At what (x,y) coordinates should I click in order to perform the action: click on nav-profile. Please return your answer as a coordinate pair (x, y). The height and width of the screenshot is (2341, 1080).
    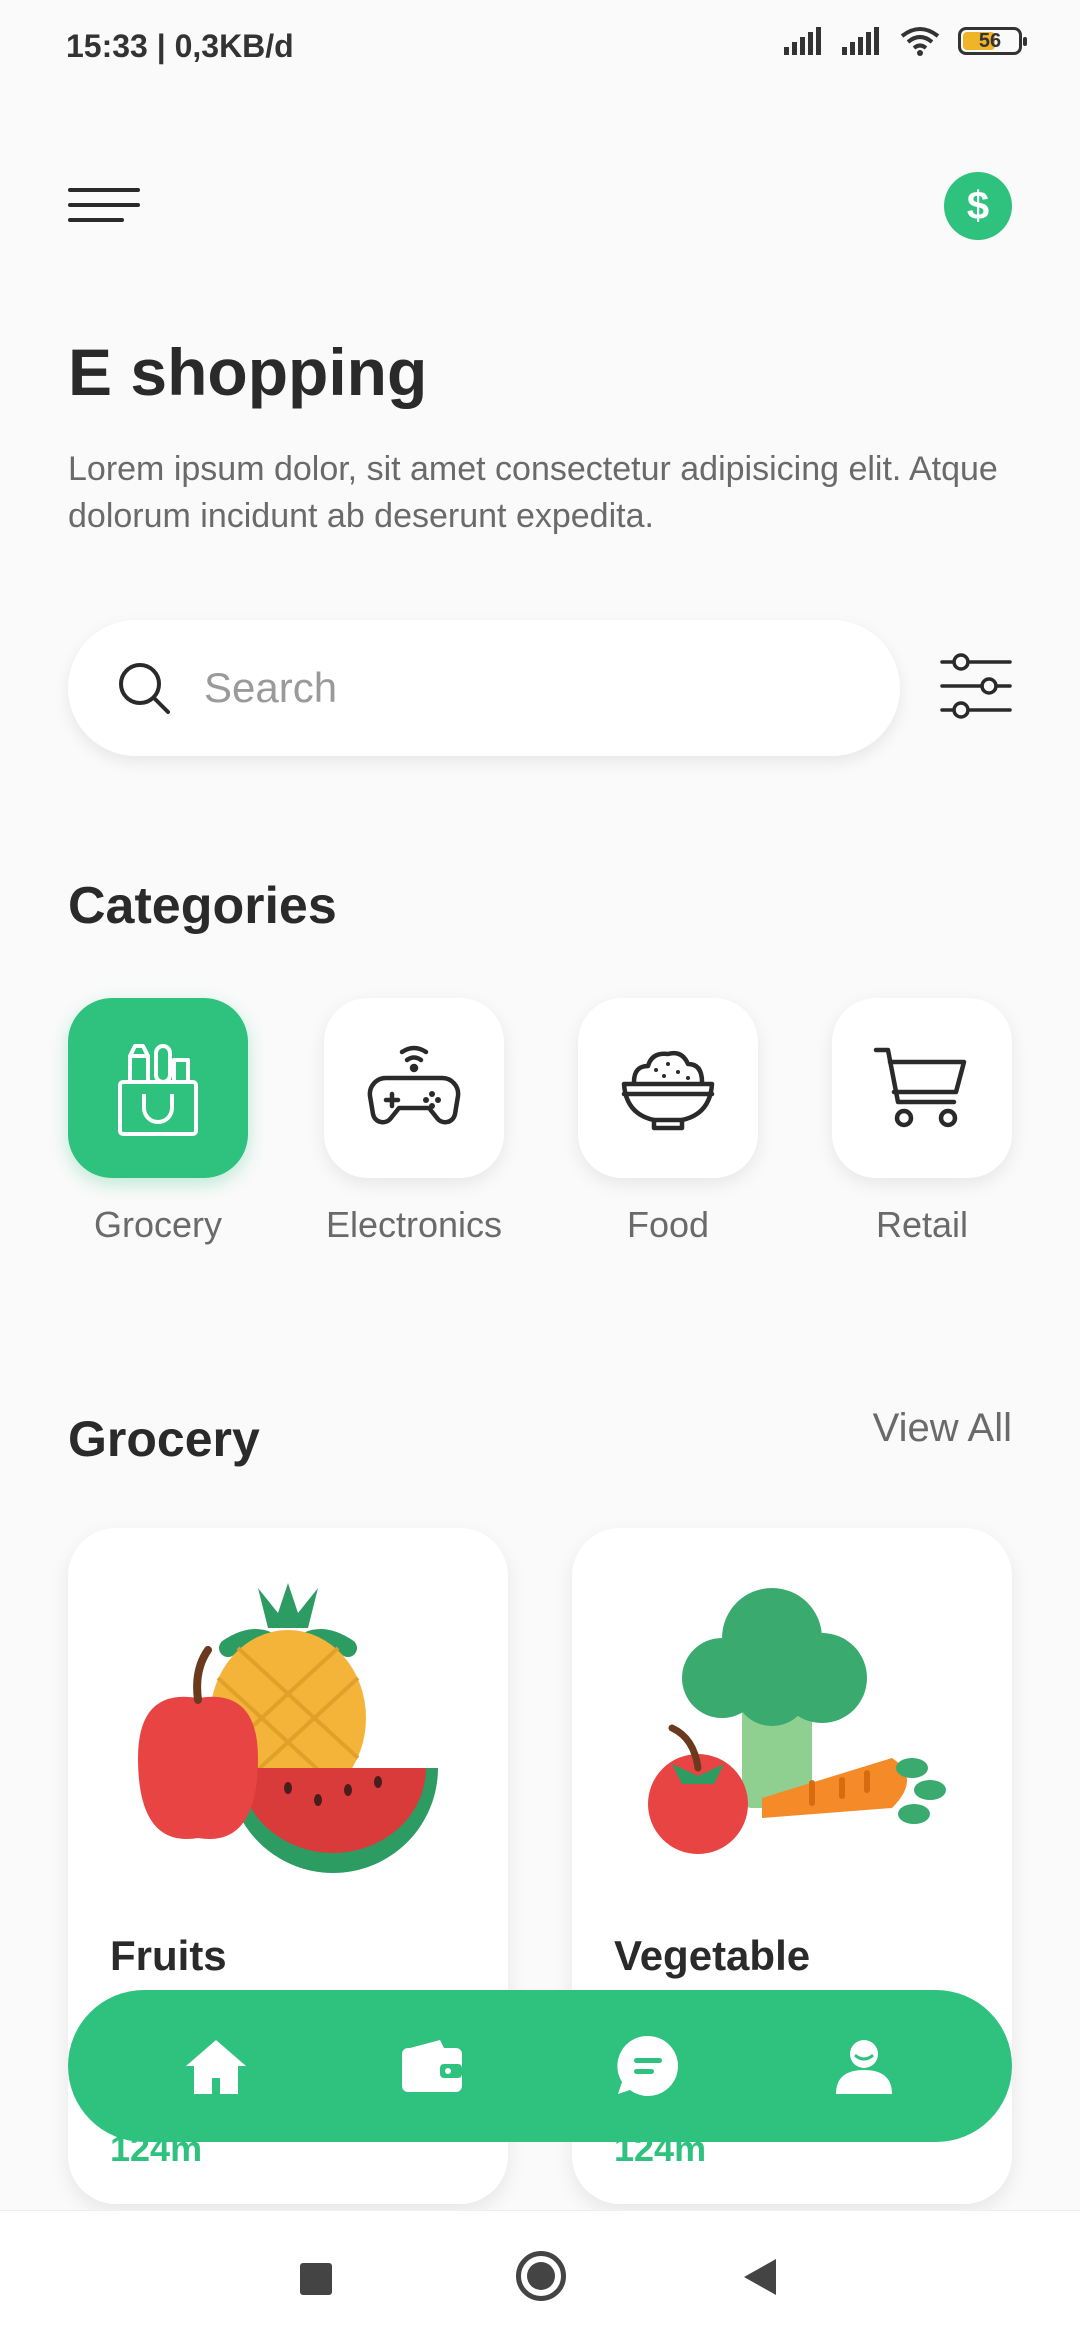
    Looking at the image, I should click on (864, 2066).